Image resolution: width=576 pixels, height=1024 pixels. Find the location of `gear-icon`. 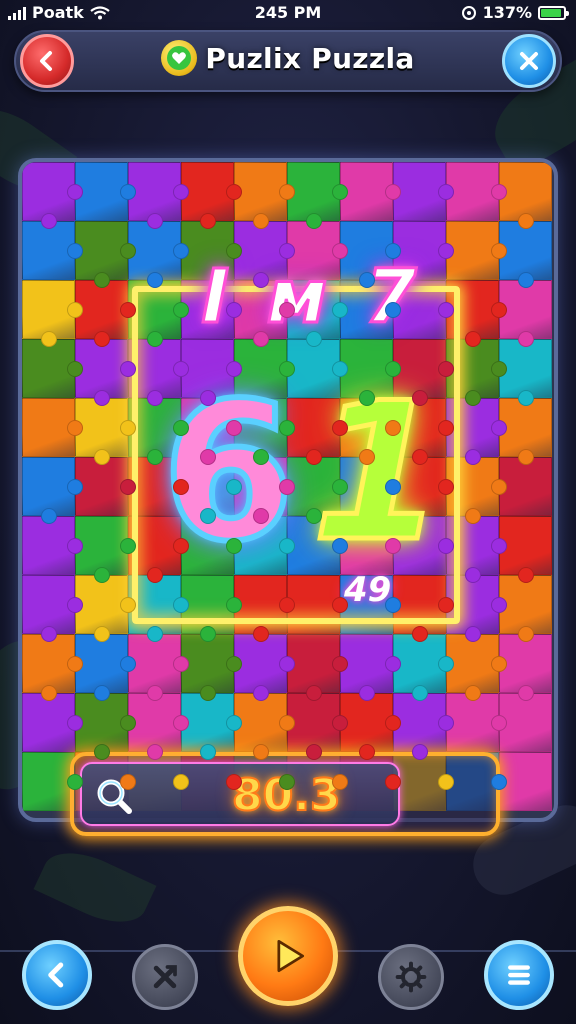

gear-icon is located at coordinates (411, 977).